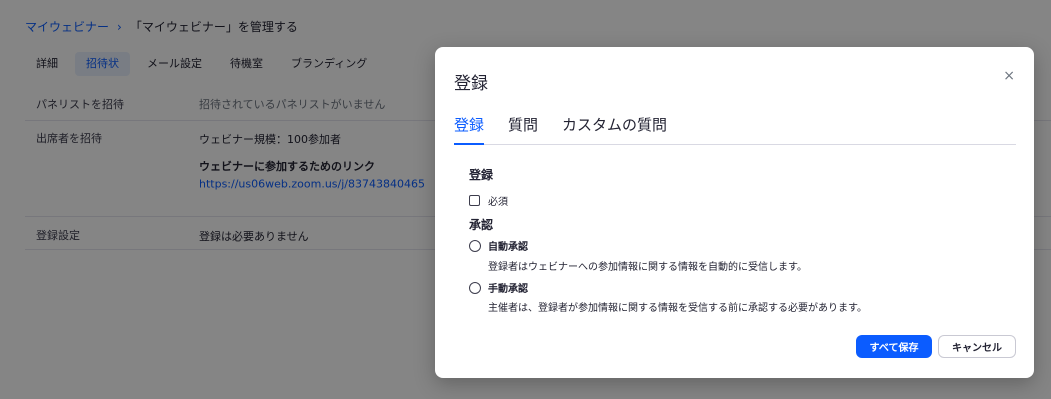 This screenshot has height=399, width=1051. I want to click on manual-approve-radio, so click(475, 287).